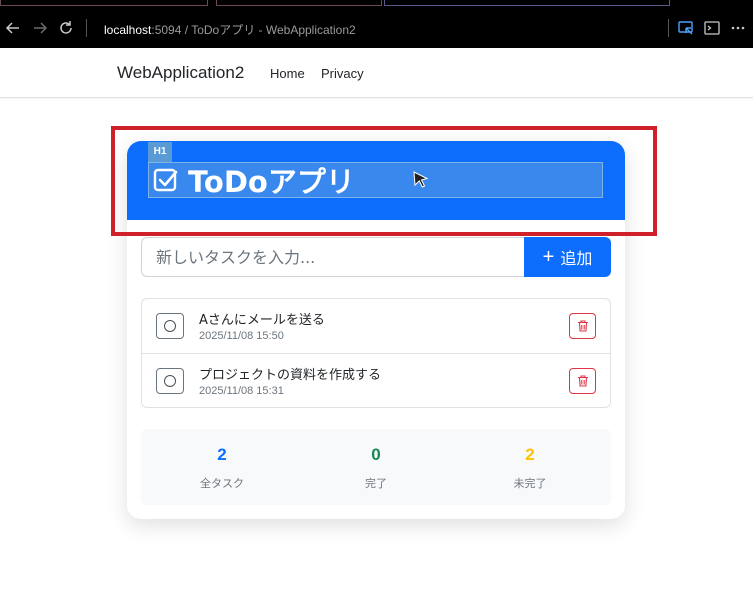 This screenshot has width=753, height=598. Describe the element at coordinates (376, 454) in the screenshot. I see `stat-done-value: 0` at that location.